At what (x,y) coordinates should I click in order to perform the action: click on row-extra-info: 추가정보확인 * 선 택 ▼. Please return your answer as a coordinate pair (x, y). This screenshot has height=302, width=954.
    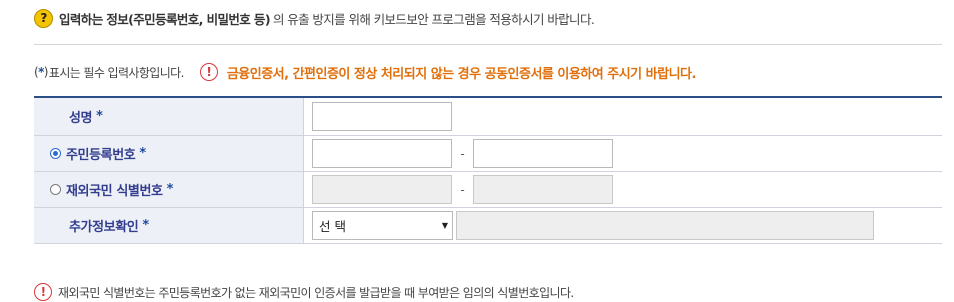
    Looking at the image, I should click on (488, 226).